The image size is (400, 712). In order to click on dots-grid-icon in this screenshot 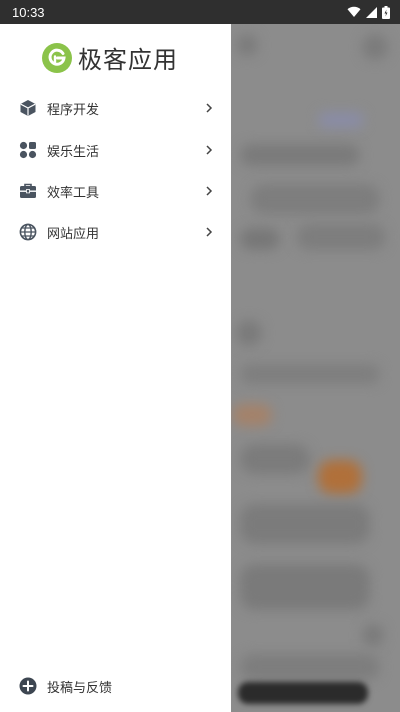, I will do `click(28, 150)`.